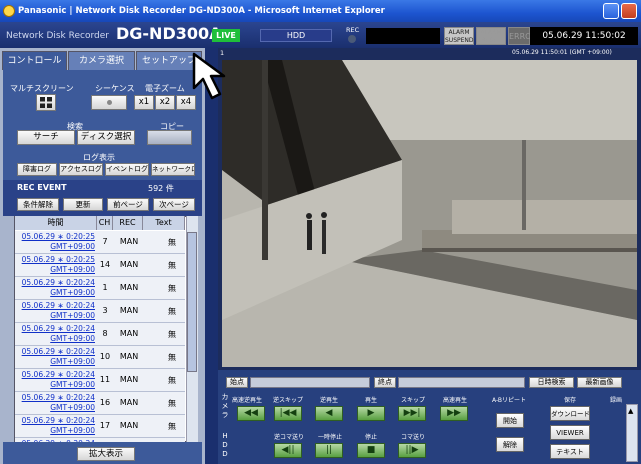 Image resolution: width=641 pixels, height=464 pixels. What do you see at coordinates (105, 223) in the screenshot?
I see `col-header-ch: CH` at bounding box center [105, 223].